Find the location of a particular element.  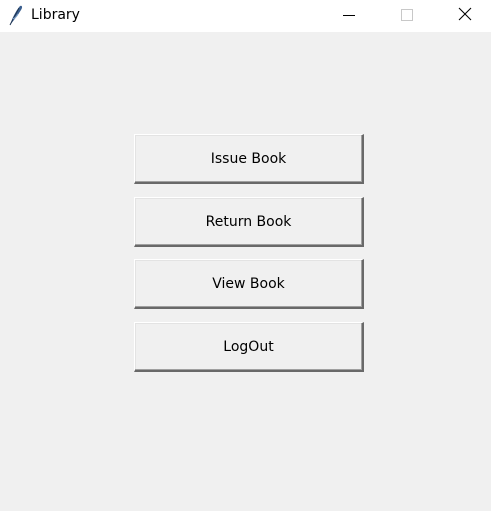

logout-button: LogOut is located at coordinates (249, 347).